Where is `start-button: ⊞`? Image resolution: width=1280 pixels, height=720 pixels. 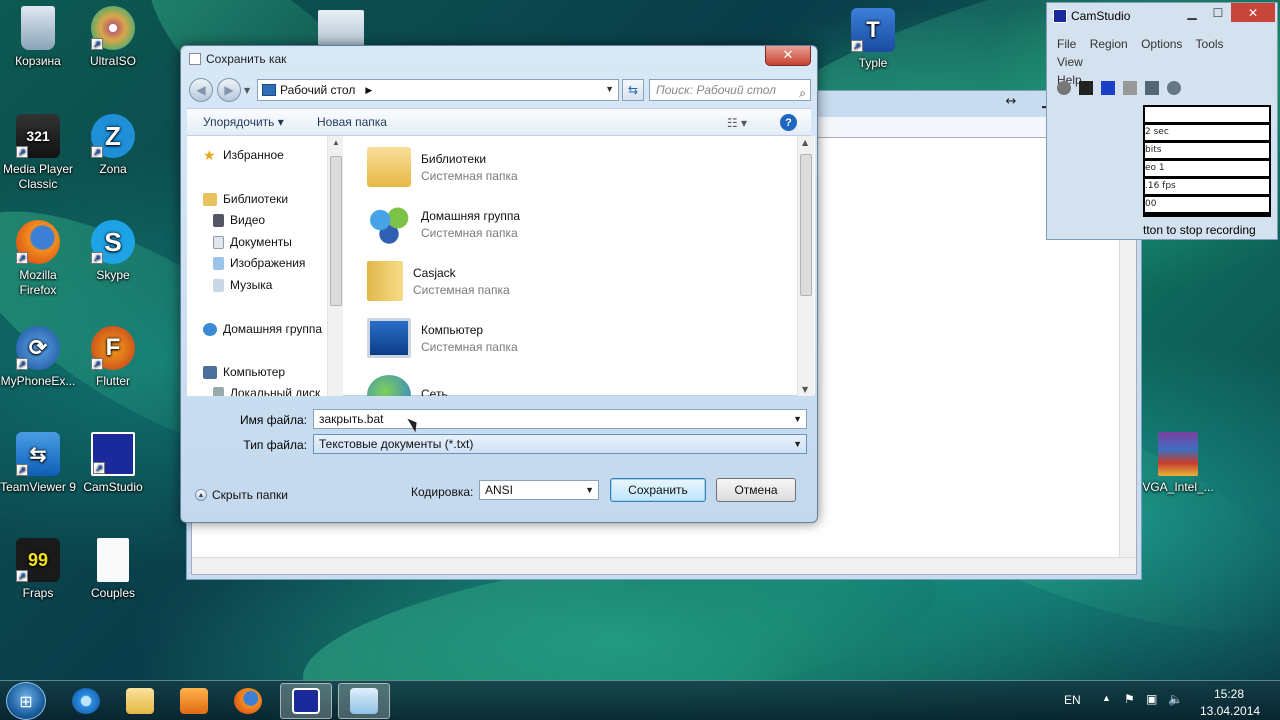 start-button: ⊞ is located at coordinates (26, 701).